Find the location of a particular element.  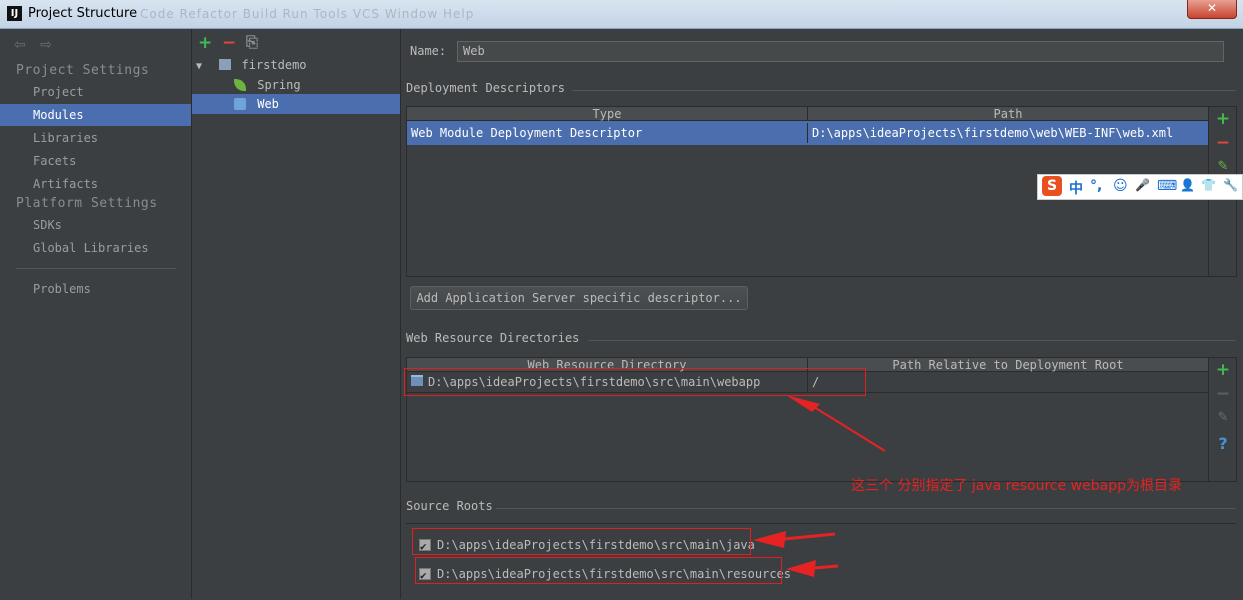

user-icon: 👤 is located at coordinates (1187, 185).